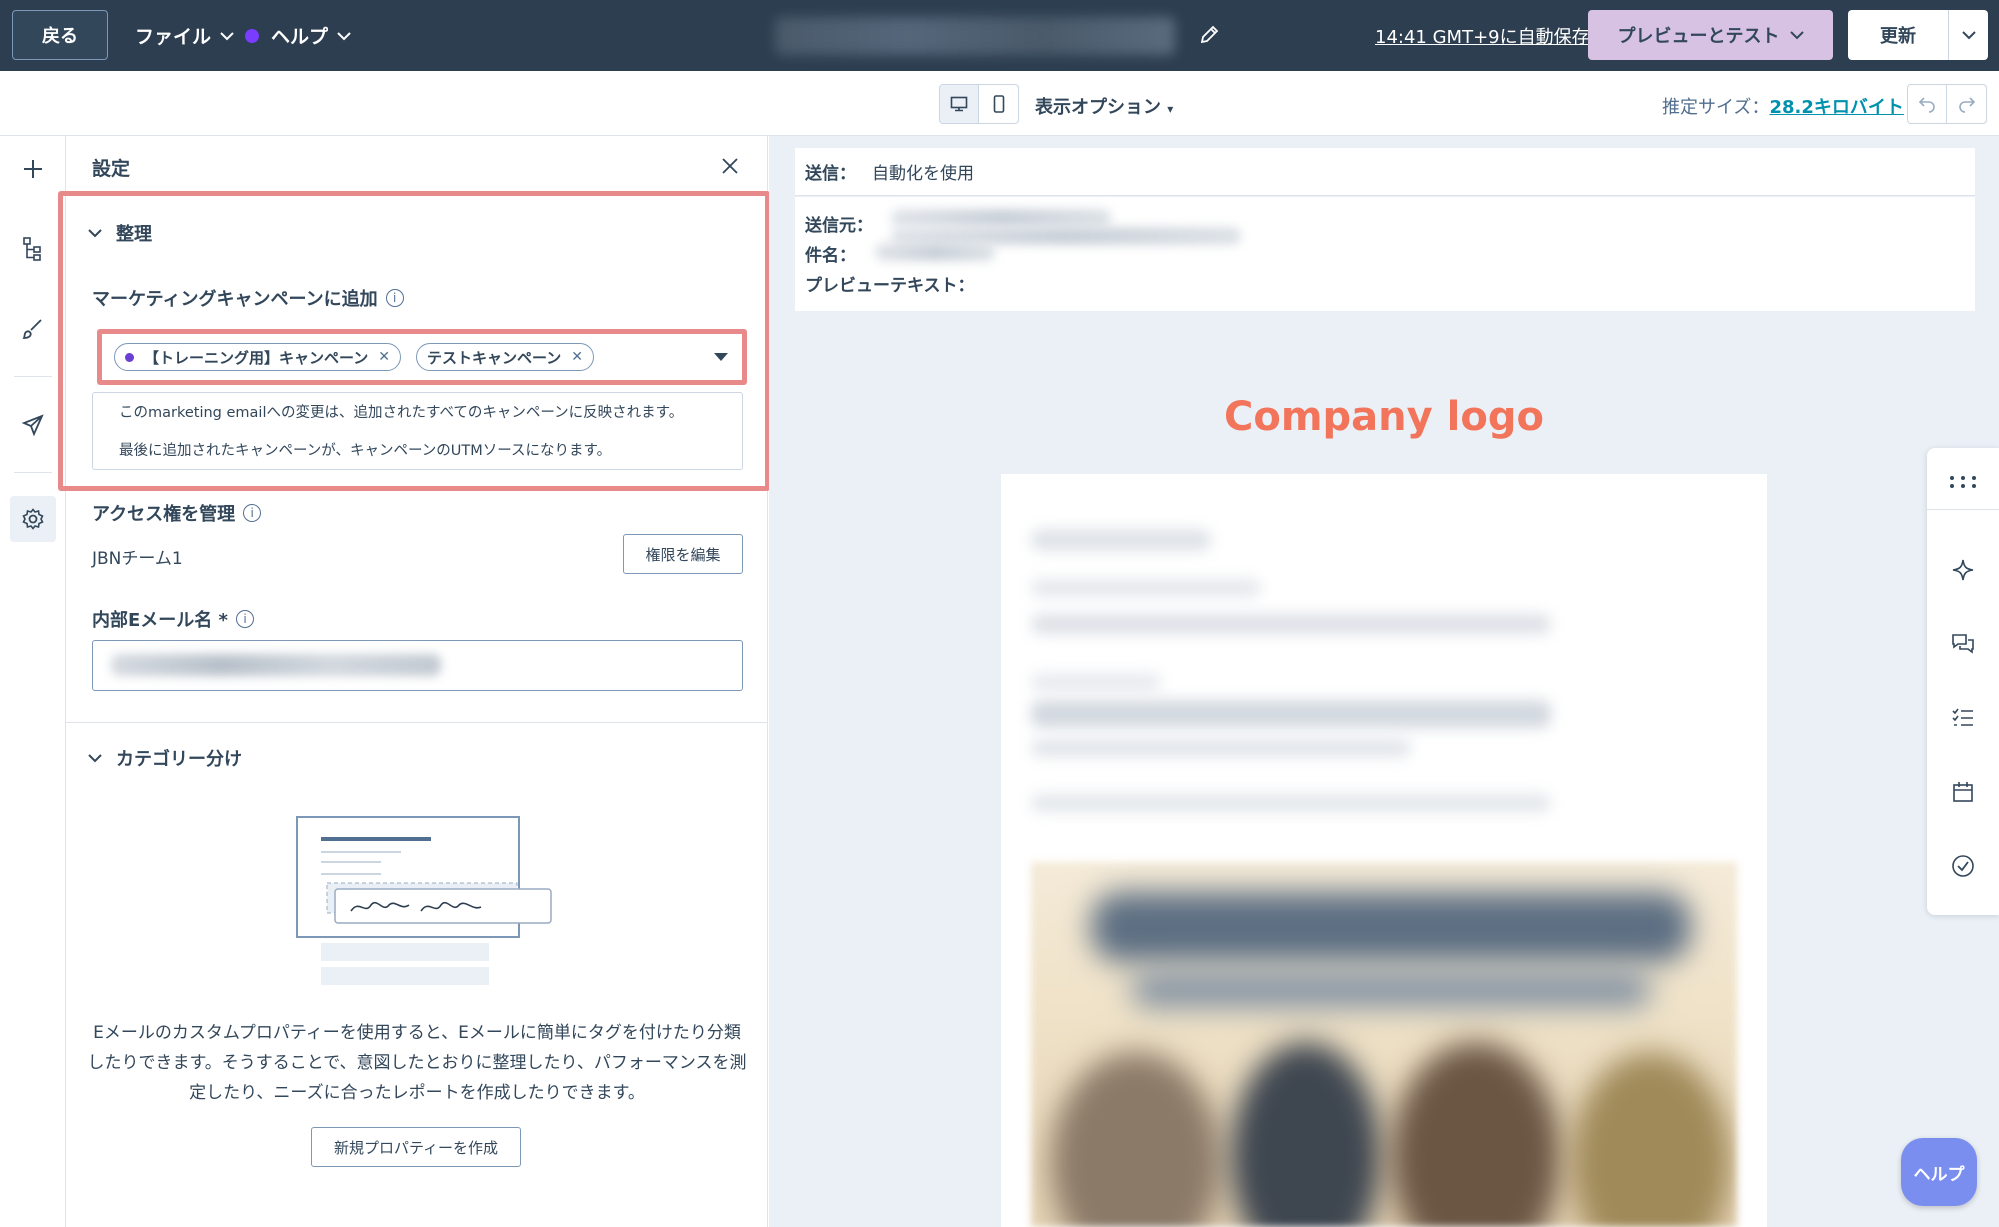 This screenshot has width=1999, height=1227. Describe the element at coordinates (975, 36) in the screenshot. I see `email-title-blurred` at that location.